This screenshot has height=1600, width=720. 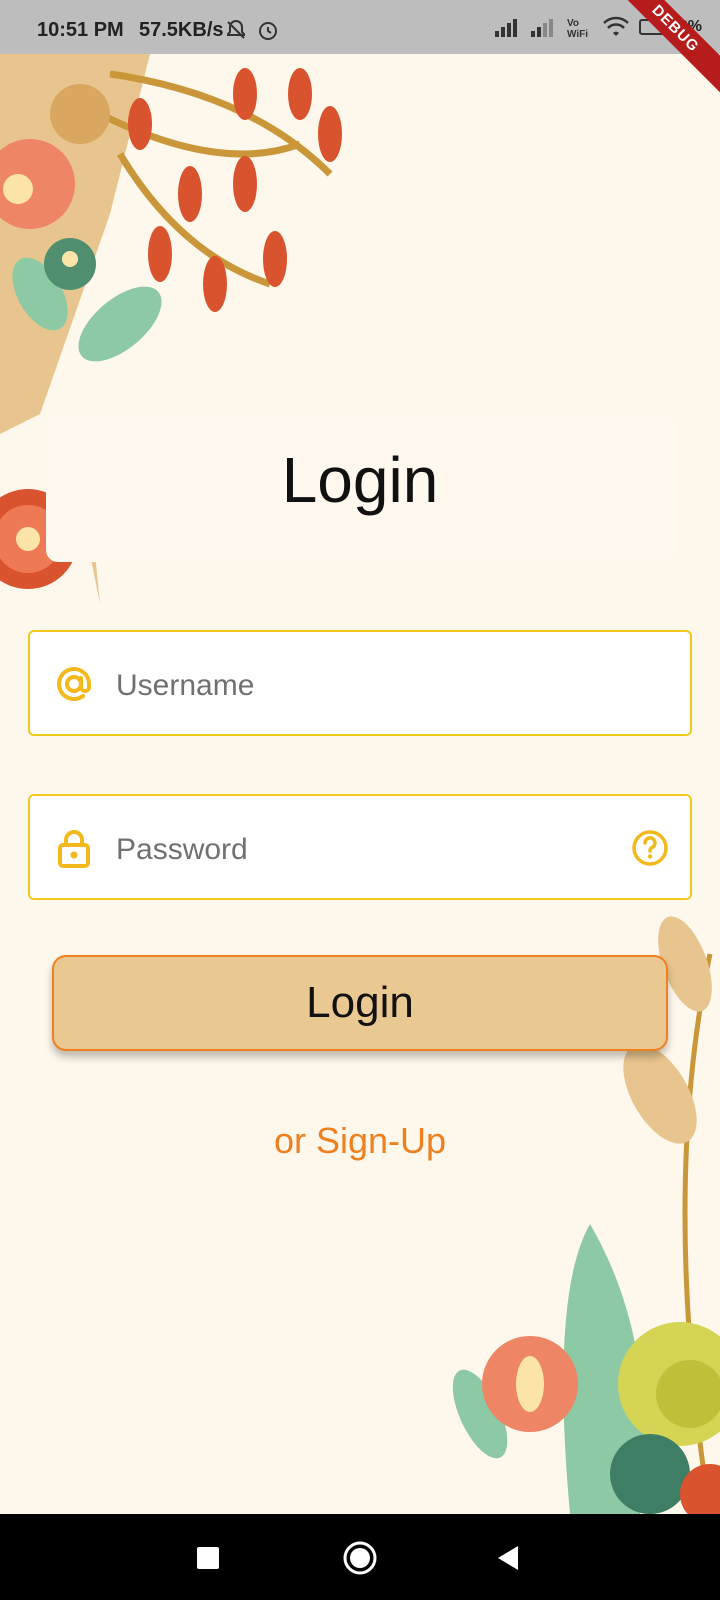 What do you see at coordinates (615, 26) in the screenshot?
I see `wifi-icon` at bounding box center [615, 26].